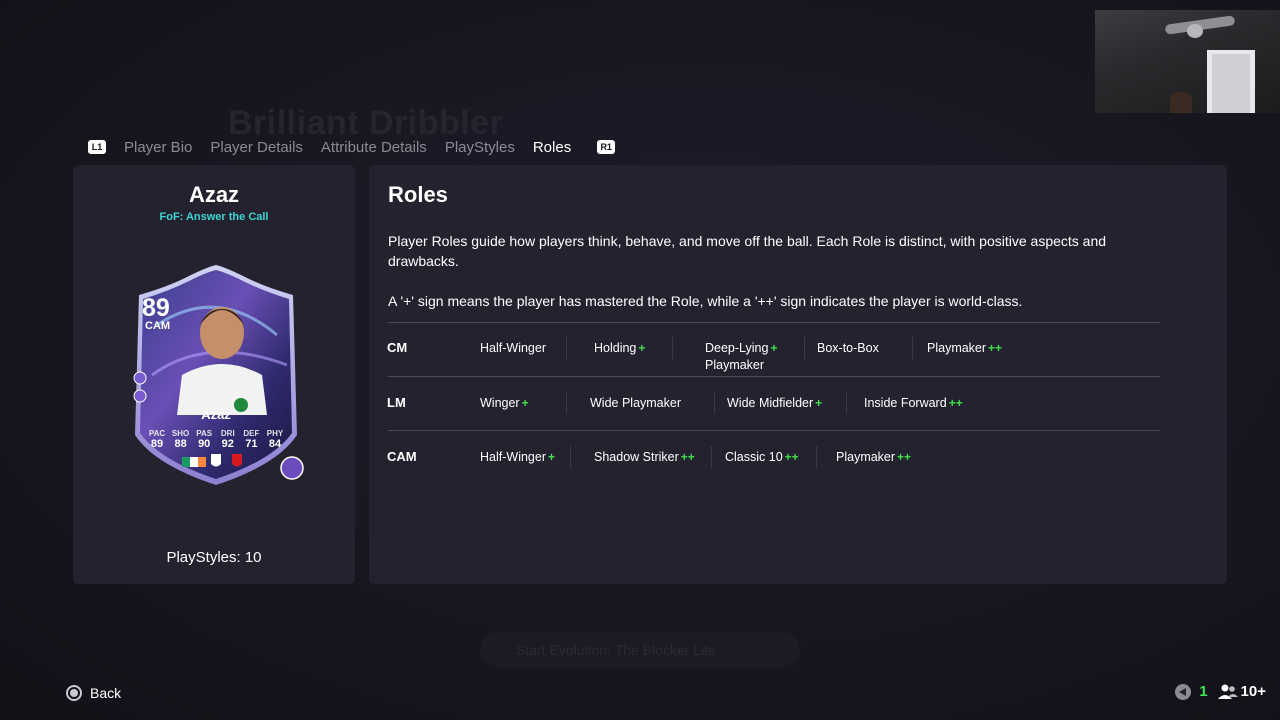 The height and width of the screenshot is (720, 1280). I want to click on card-position: CAM, so click(158, 326).